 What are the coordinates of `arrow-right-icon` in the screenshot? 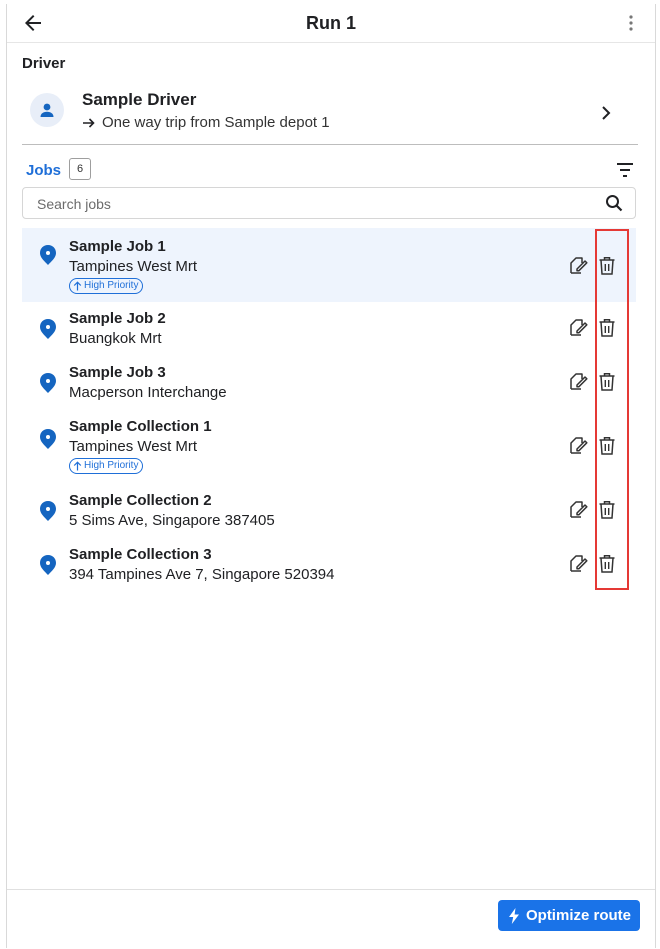 It's located at (89, 122).